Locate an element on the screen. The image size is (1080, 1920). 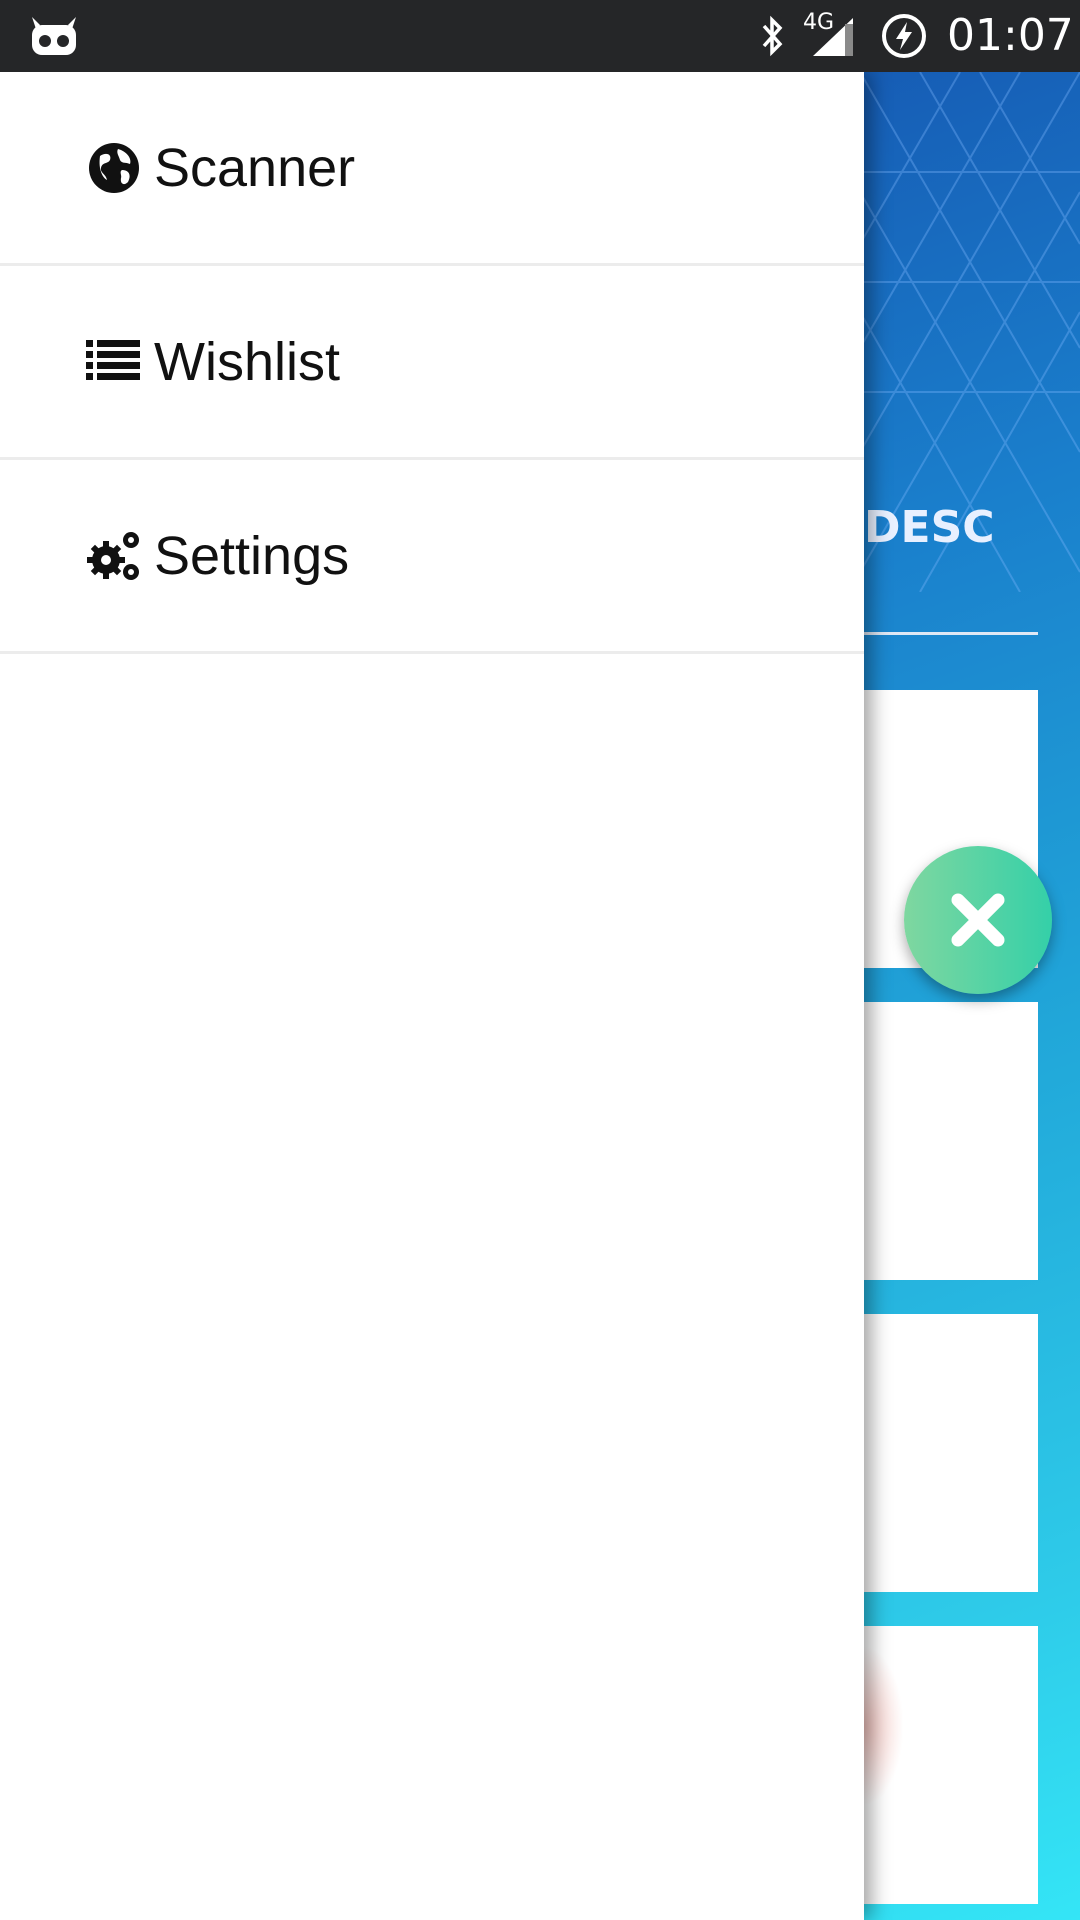
sort-order-tab: DESC is located at coordinates (929, 527).